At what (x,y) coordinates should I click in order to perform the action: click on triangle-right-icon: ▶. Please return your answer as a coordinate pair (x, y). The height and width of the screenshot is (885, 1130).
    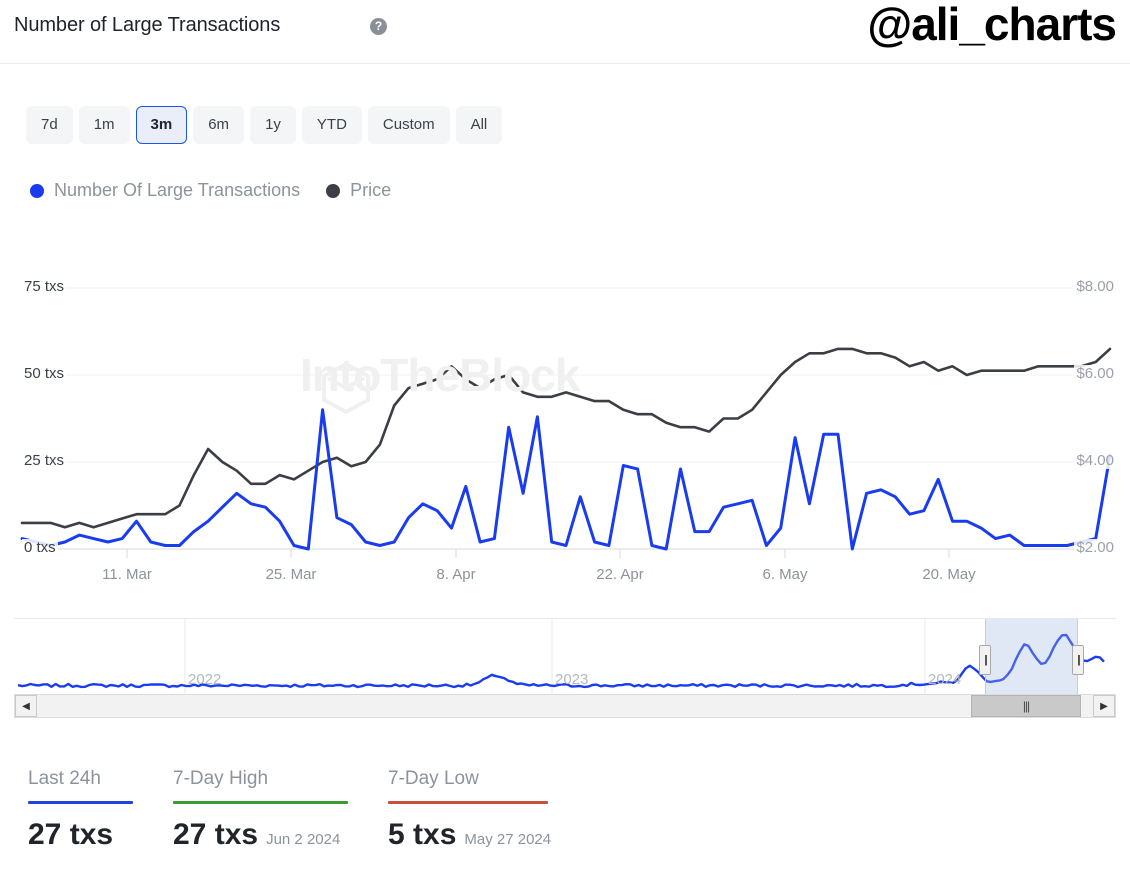
    Looking at the image, I should click on (1104, 706).